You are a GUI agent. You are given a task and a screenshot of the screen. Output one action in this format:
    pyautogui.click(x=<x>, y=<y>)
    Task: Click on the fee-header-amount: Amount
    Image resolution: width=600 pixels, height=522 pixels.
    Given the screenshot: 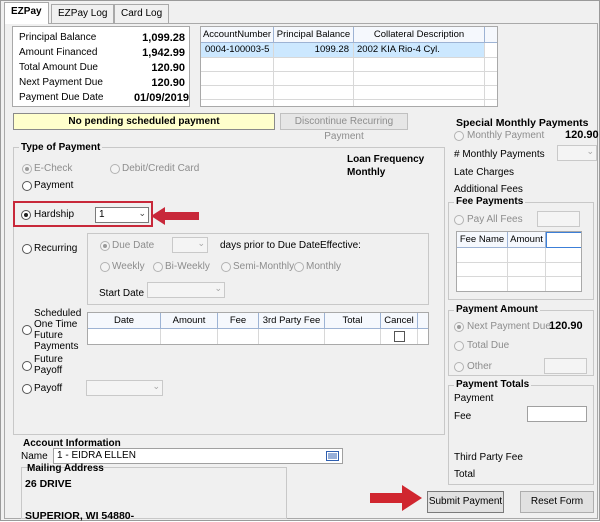 What is the action you would take?
    pyautogui.click(x=527, y=240)
    